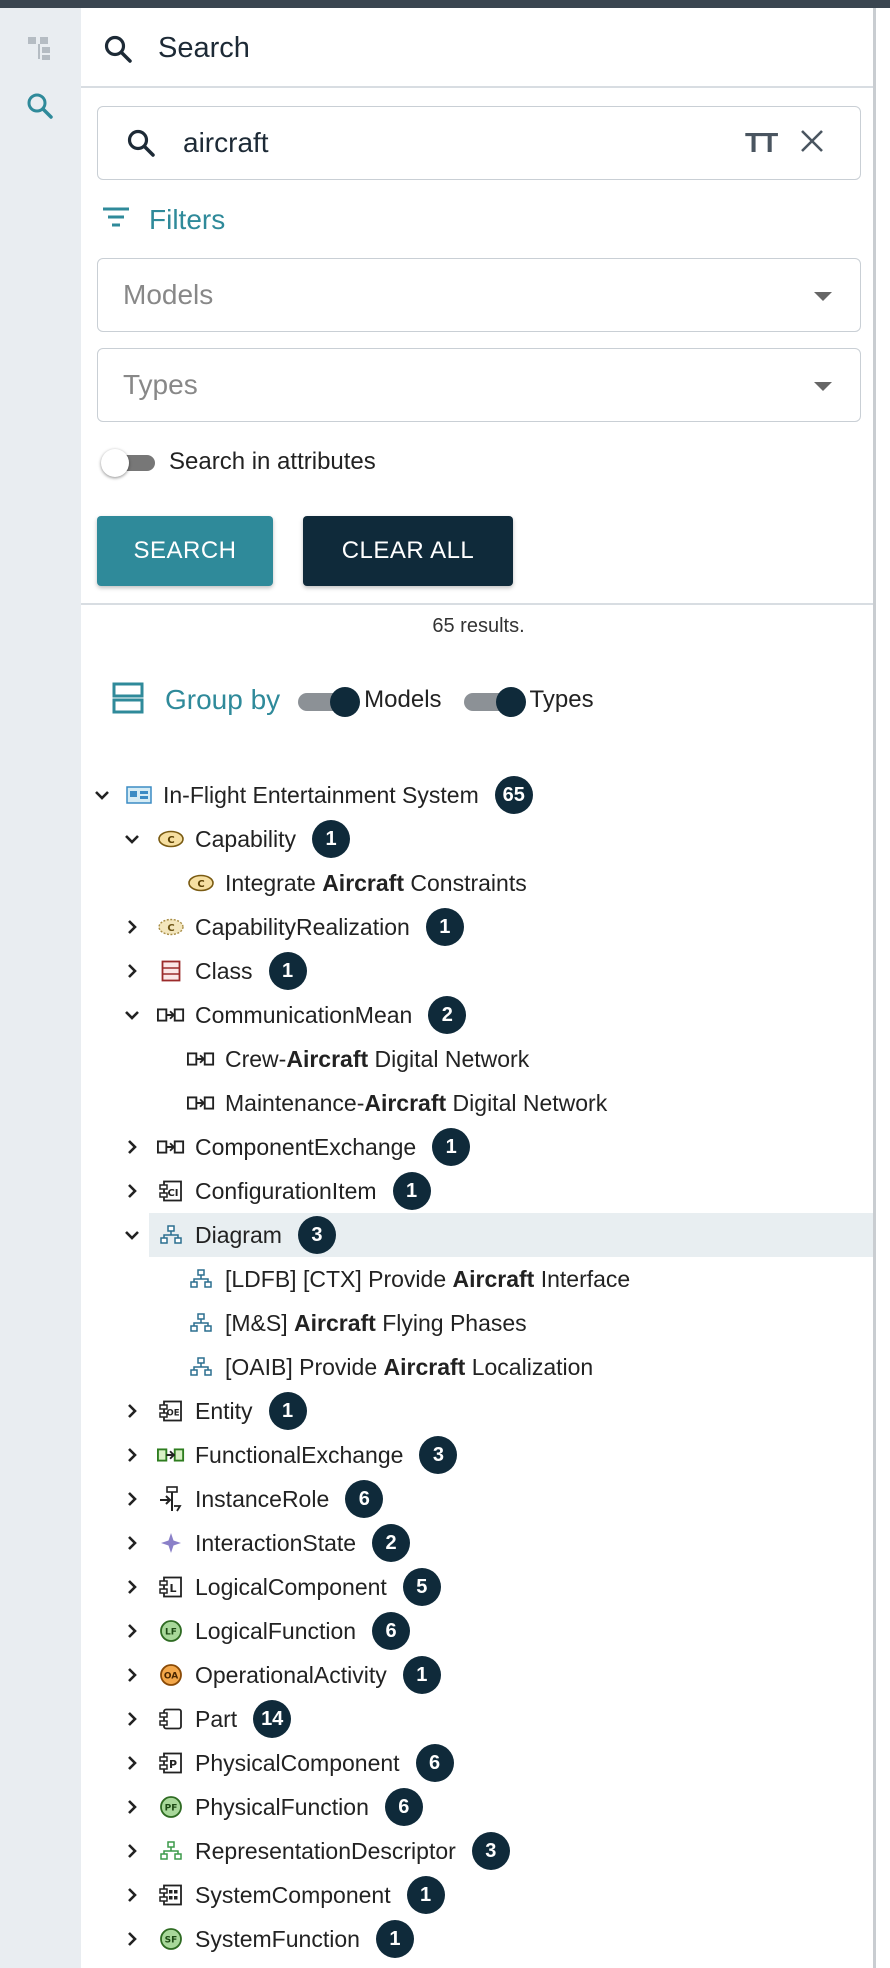  I want to click on tree-group-physicalcomponent: P PhysicalComponent 6, so click(478, 1763).